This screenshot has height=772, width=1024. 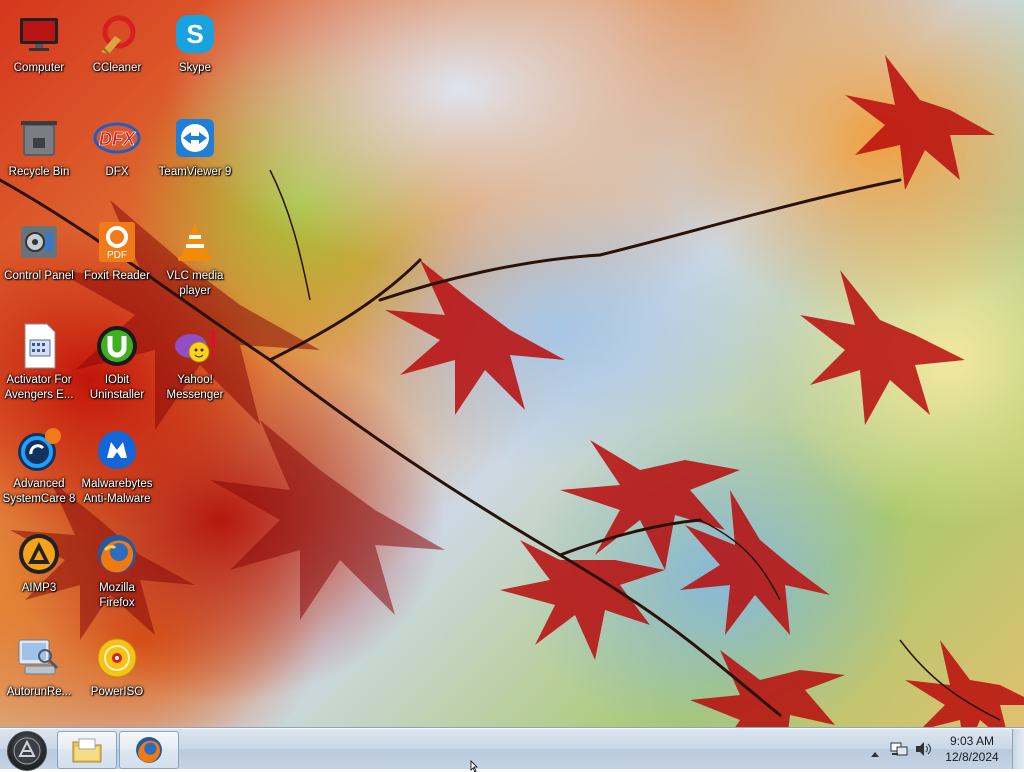 I want to click on skype-icon: S, so click(x=195, y=34).